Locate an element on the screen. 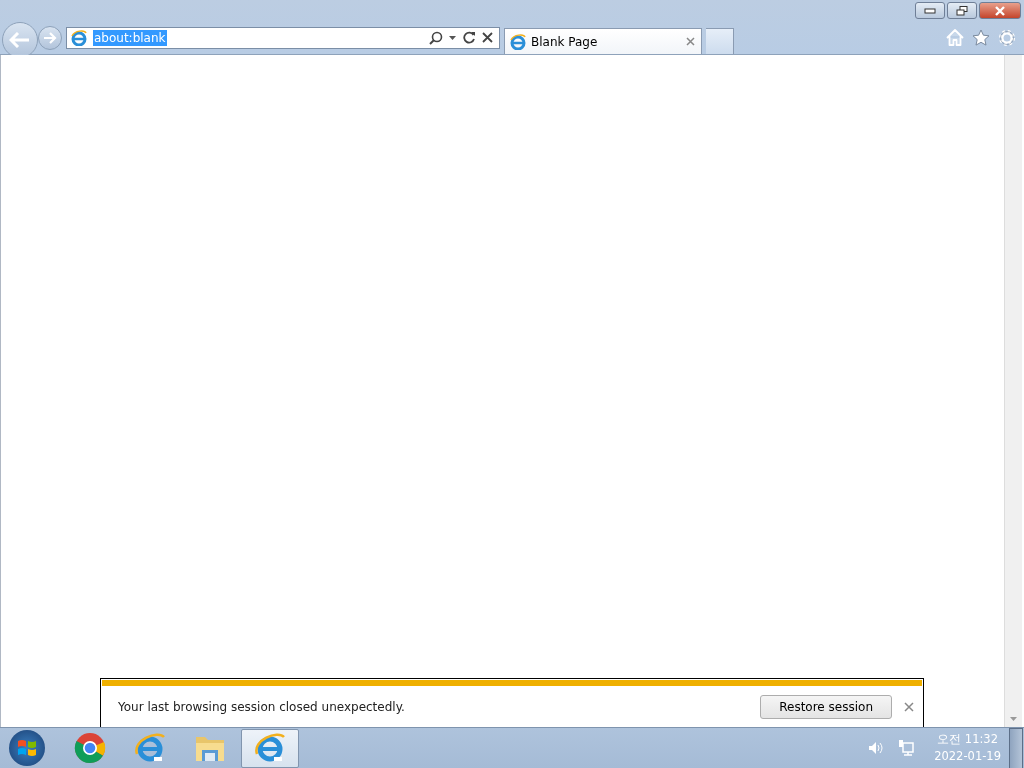 The height and width of the screenshot is (768, 1024). notification-message: Your last browsing session closed unexpectedly. is located at coordinates (261, 706).